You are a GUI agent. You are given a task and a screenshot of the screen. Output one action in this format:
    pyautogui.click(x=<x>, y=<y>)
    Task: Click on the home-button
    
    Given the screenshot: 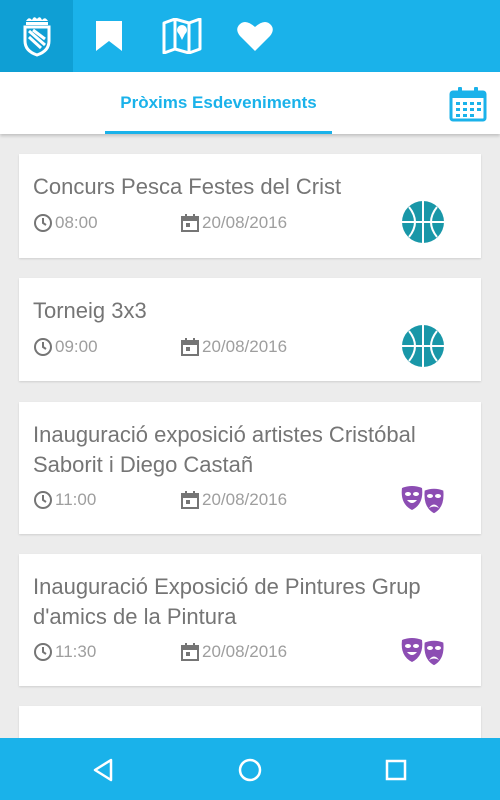 What is the action you would take?
    pyautogui.click(x=250, y=770)
    